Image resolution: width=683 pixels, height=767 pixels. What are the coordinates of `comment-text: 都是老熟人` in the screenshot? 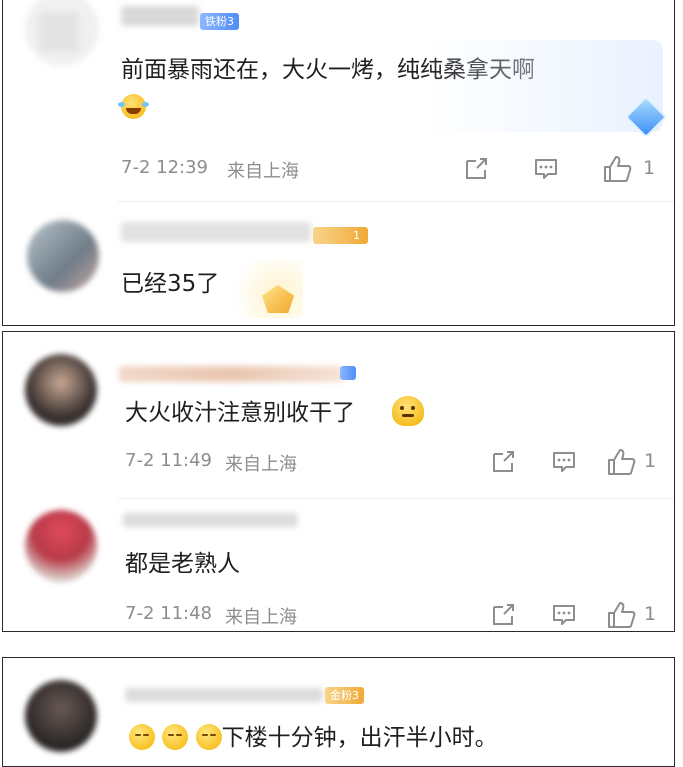 It's located at (182, 564).